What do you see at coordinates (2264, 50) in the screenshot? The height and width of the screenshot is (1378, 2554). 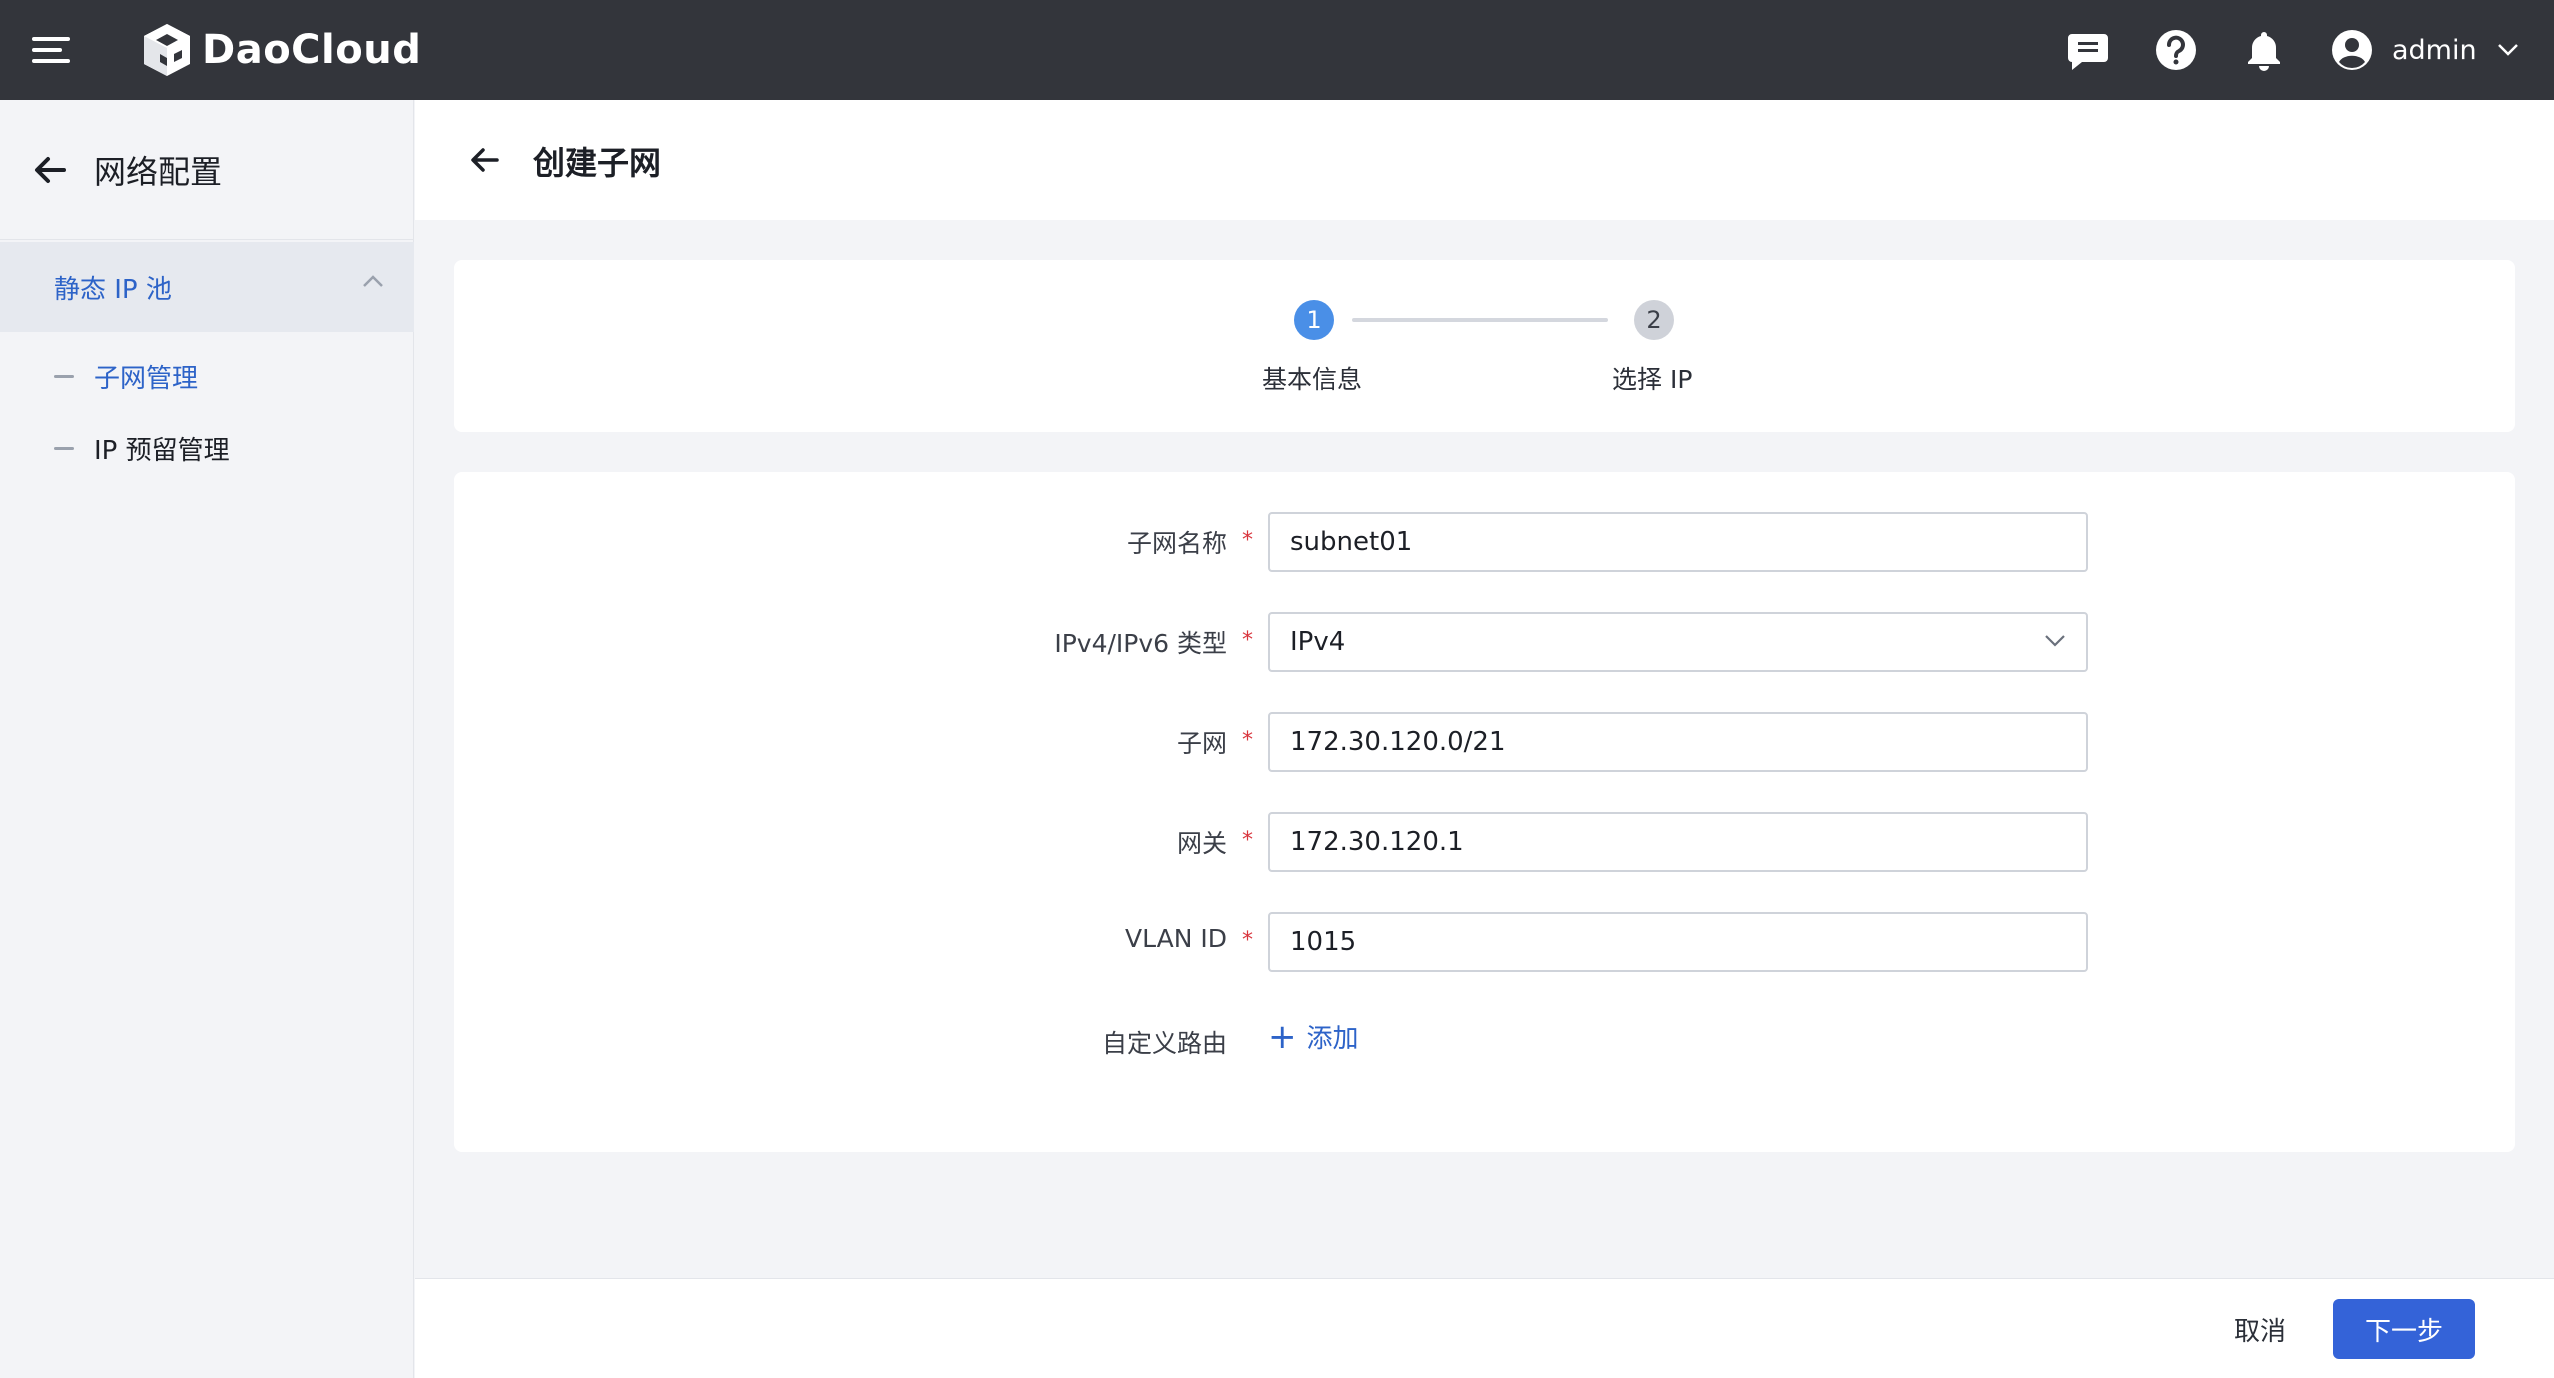 I see `bell-icon` at bounding box center [2264, 50].